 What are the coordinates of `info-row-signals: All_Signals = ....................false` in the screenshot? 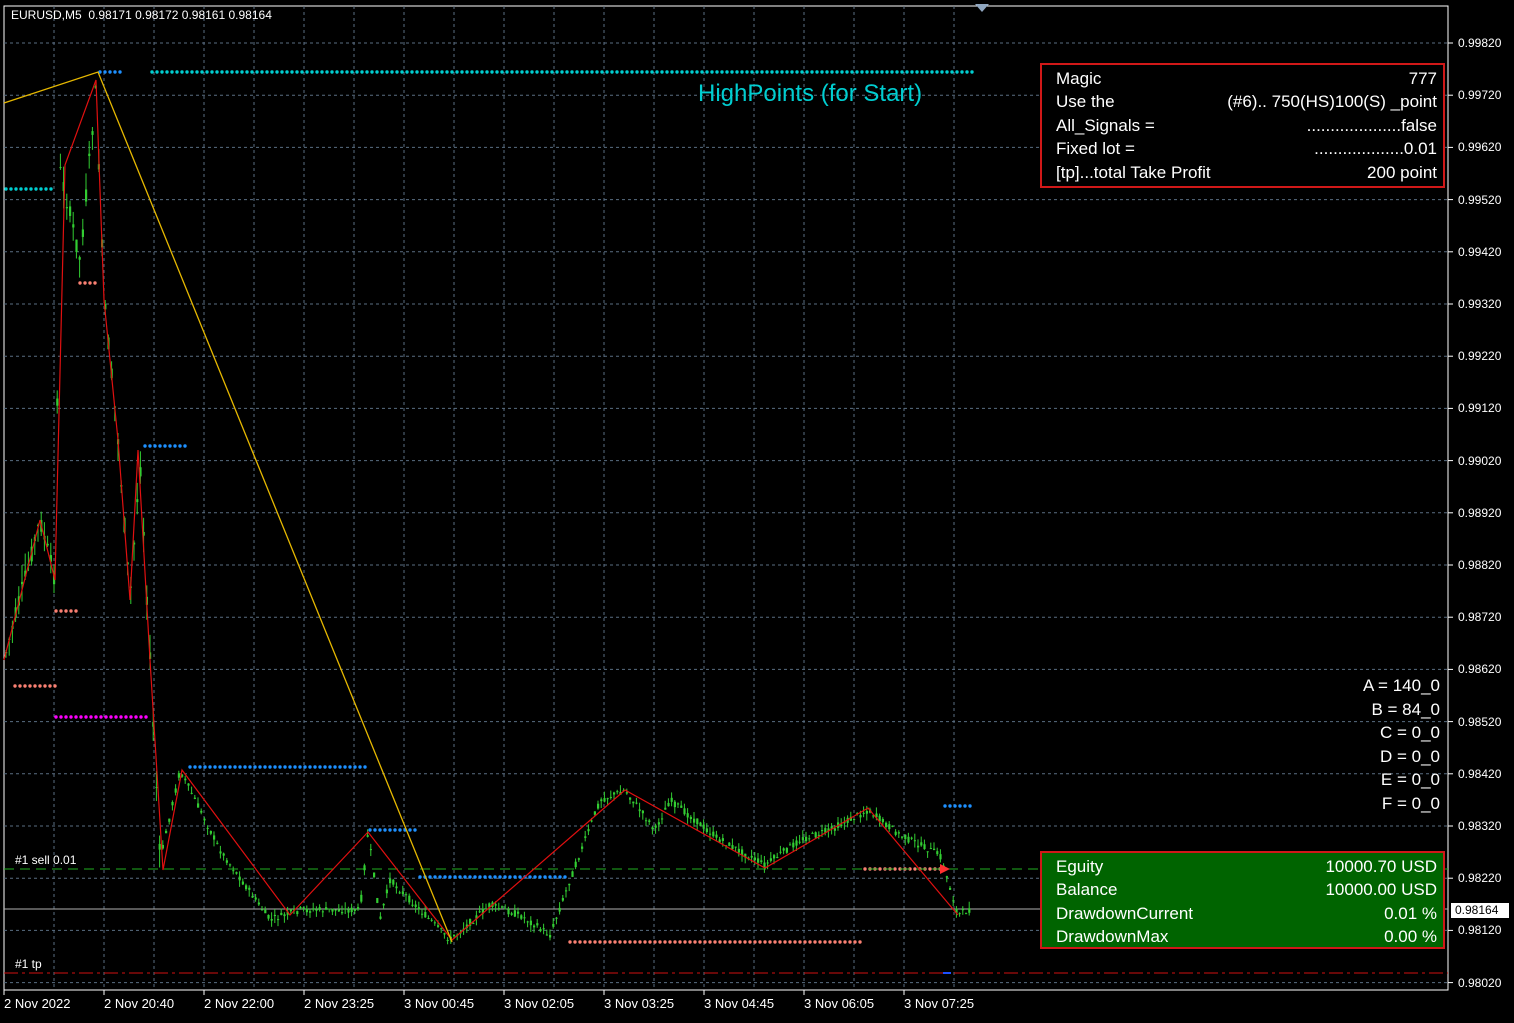 It's located at (1246, 125).